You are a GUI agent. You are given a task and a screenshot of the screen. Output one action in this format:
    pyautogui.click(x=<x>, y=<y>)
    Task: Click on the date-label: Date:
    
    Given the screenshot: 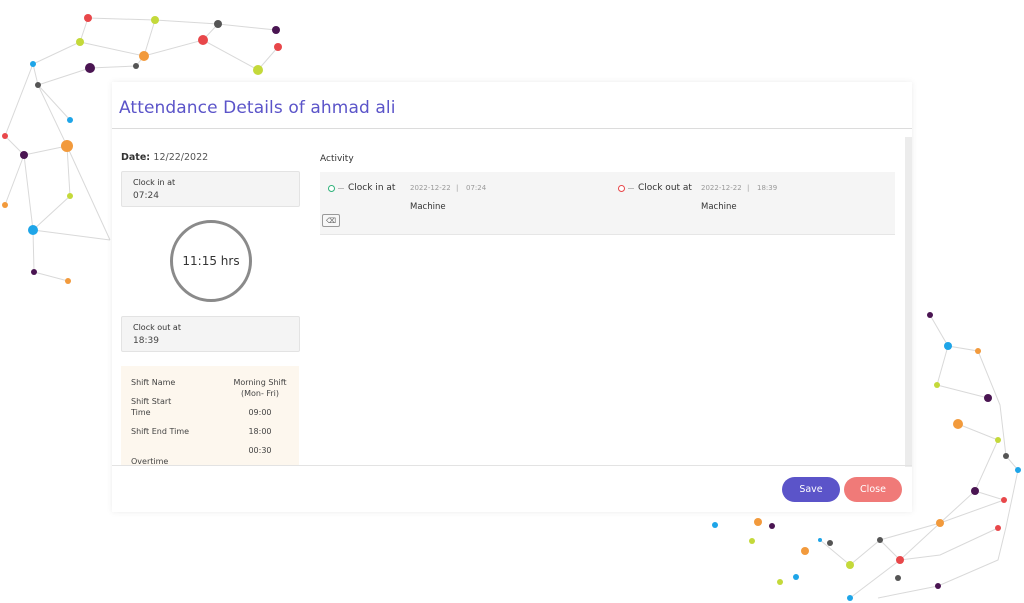 What is the action you would take?
    pyautogui.click(x=136, y=157)
    